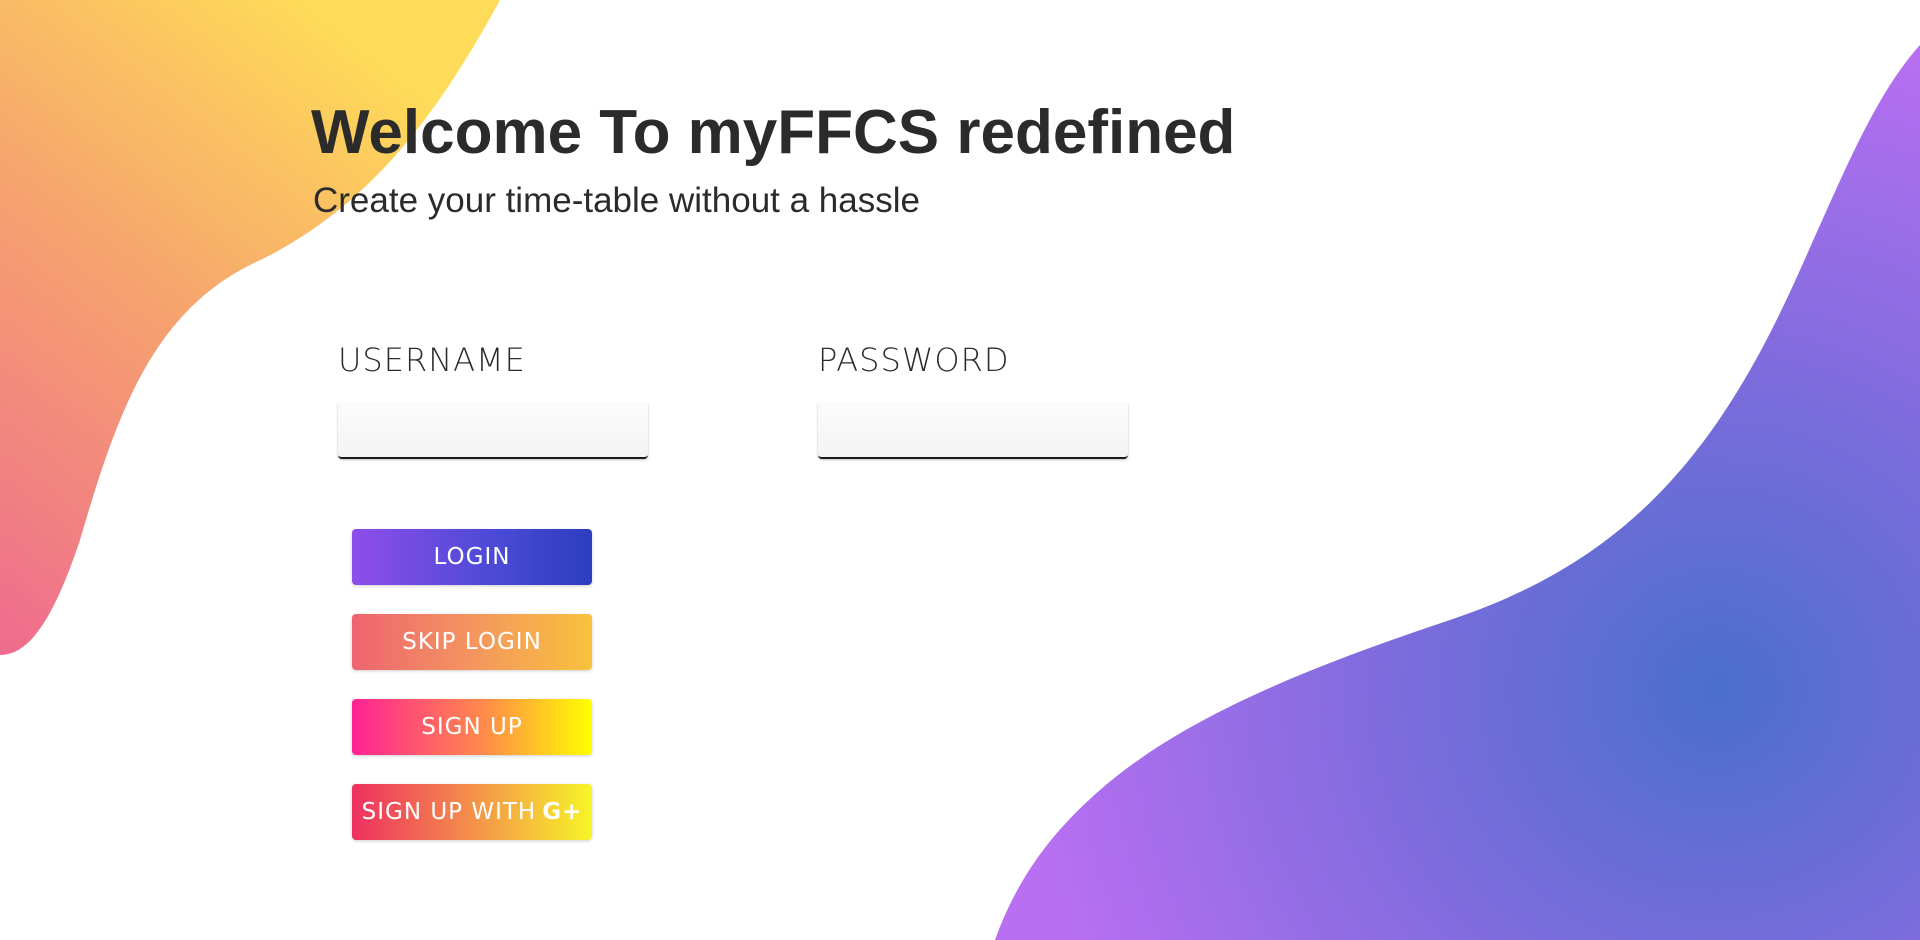  I want to click on sign-up-with-google-button: SIGN UP WITH G+, so click(472, 812).